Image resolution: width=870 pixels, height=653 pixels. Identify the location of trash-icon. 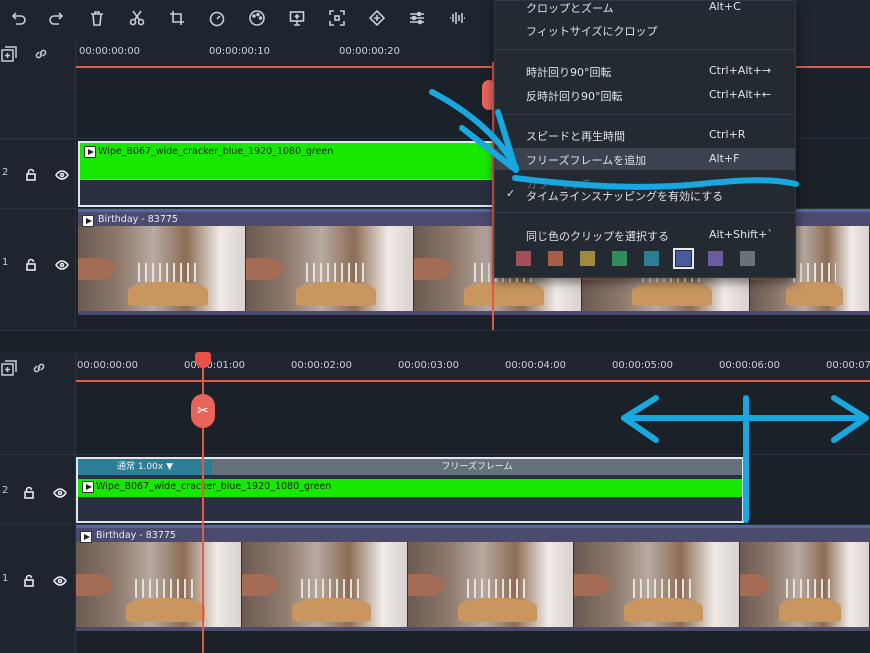
(97, 19).